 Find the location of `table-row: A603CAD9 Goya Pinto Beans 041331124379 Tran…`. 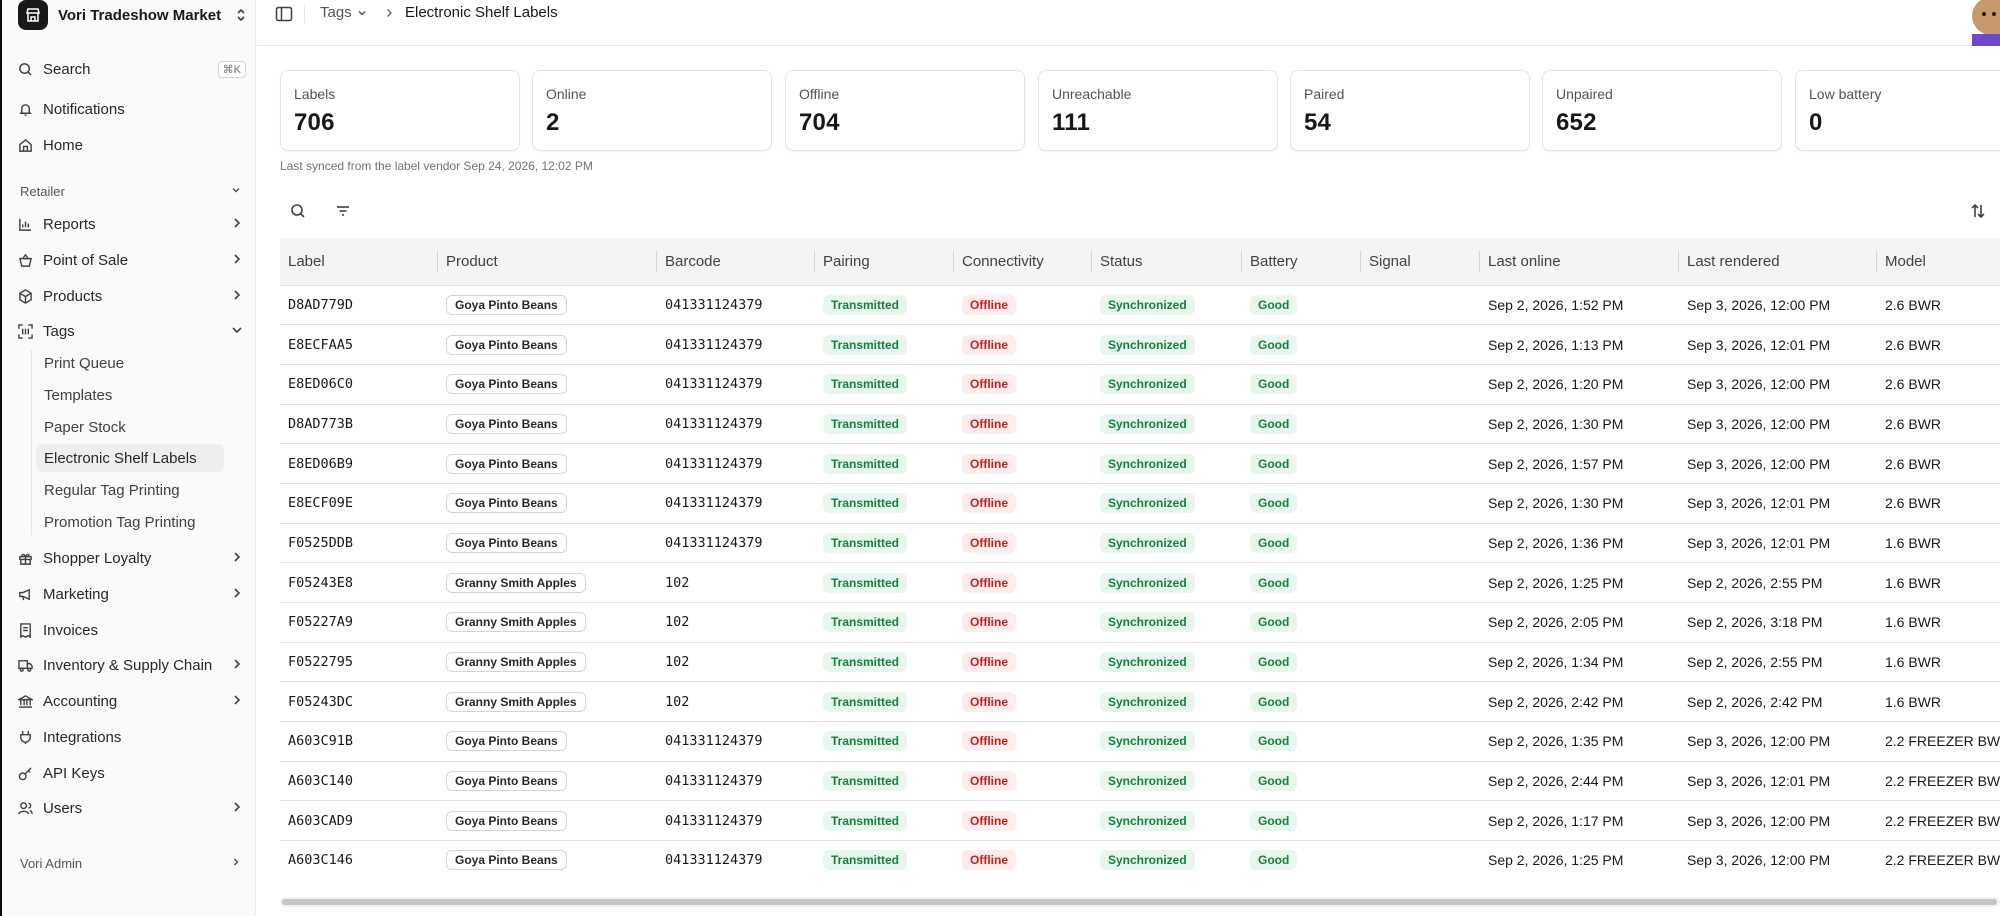

table-row: A603CAD9 Goya Pinto Beans 041331124379 Tran… is located at coordinates (1140, 821).